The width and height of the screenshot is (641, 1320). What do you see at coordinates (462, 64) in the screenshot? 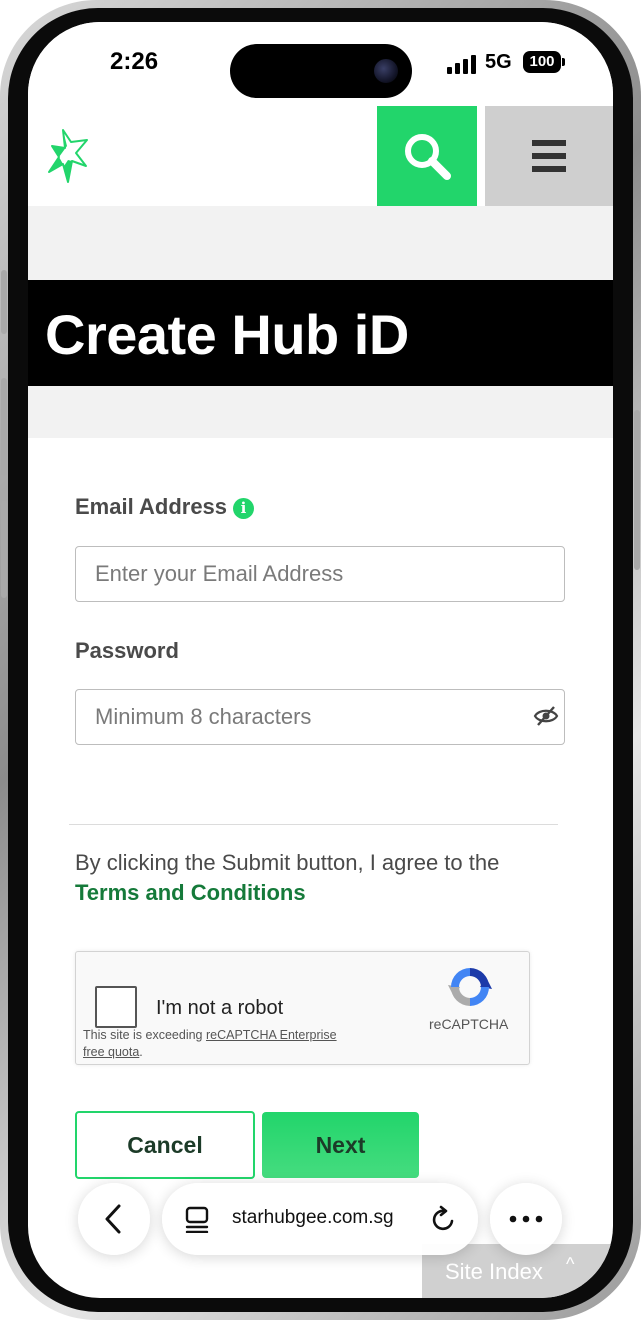
I see `signal-bars-icon` at bounding box center [462, 64].